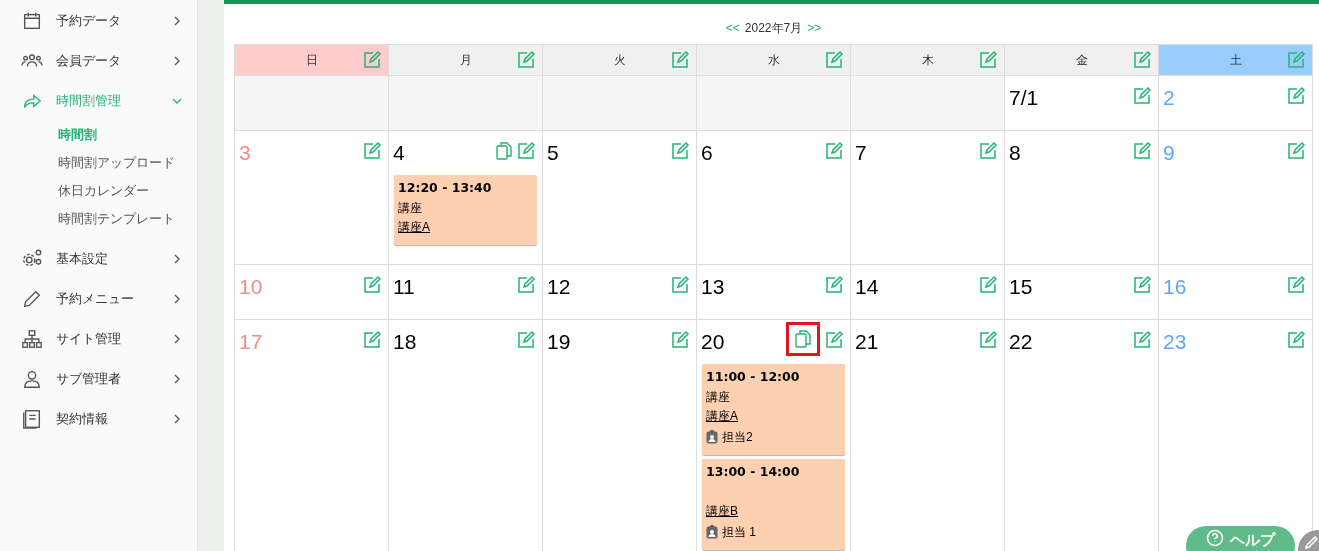 This screenshot has height=551, width=1319. What do you see at coordinates (98, 61) in the screenshot?
I see `nav-item: 会員データ` at bounding box center [98, 61].